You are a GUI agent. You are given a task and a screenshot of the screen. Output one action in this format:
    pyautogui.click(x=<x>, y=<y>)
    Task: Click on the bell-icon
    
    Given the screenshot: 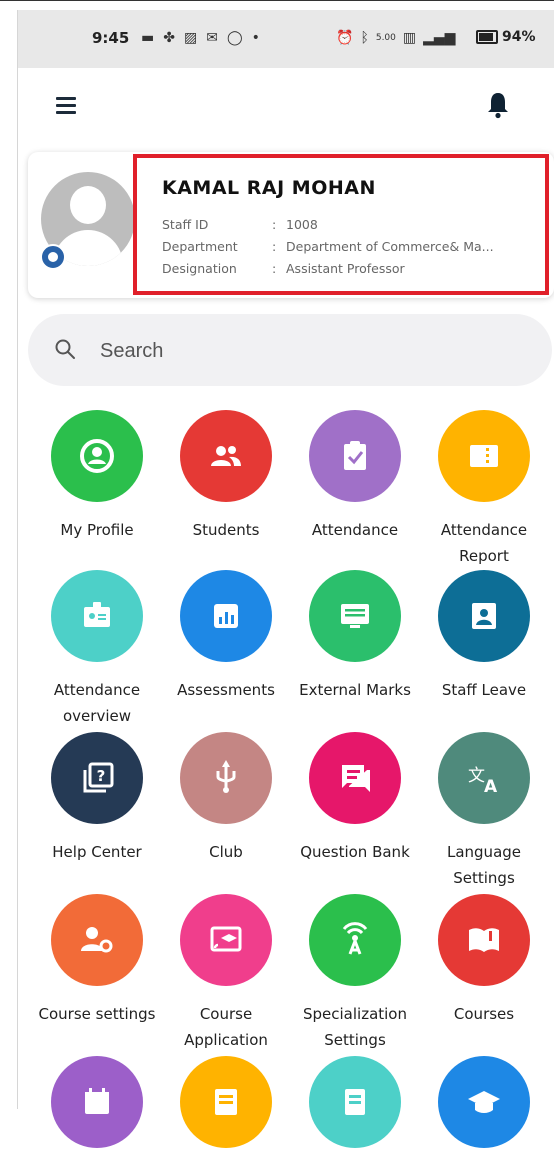 What is the action you would take?
    pyautogui.click(x=498, y=105)
    